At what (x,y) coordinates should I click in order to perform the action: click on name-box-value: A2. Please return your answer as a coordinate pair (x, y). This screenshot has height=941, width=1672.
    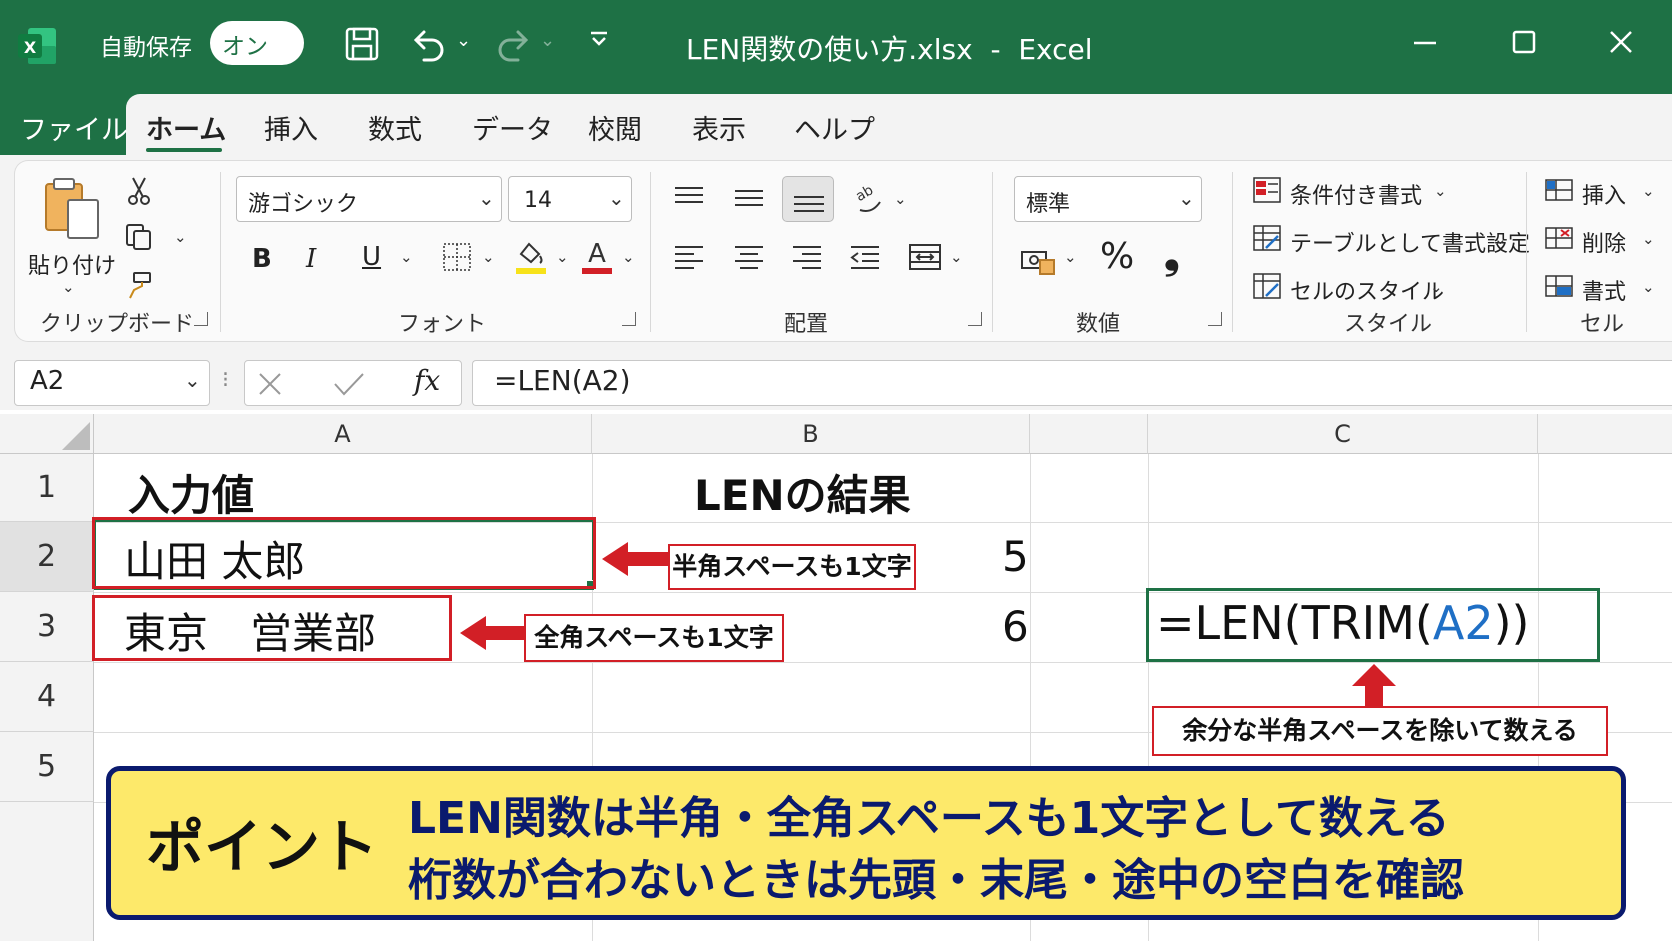
    Looking at the image, I should click on (47, 381).